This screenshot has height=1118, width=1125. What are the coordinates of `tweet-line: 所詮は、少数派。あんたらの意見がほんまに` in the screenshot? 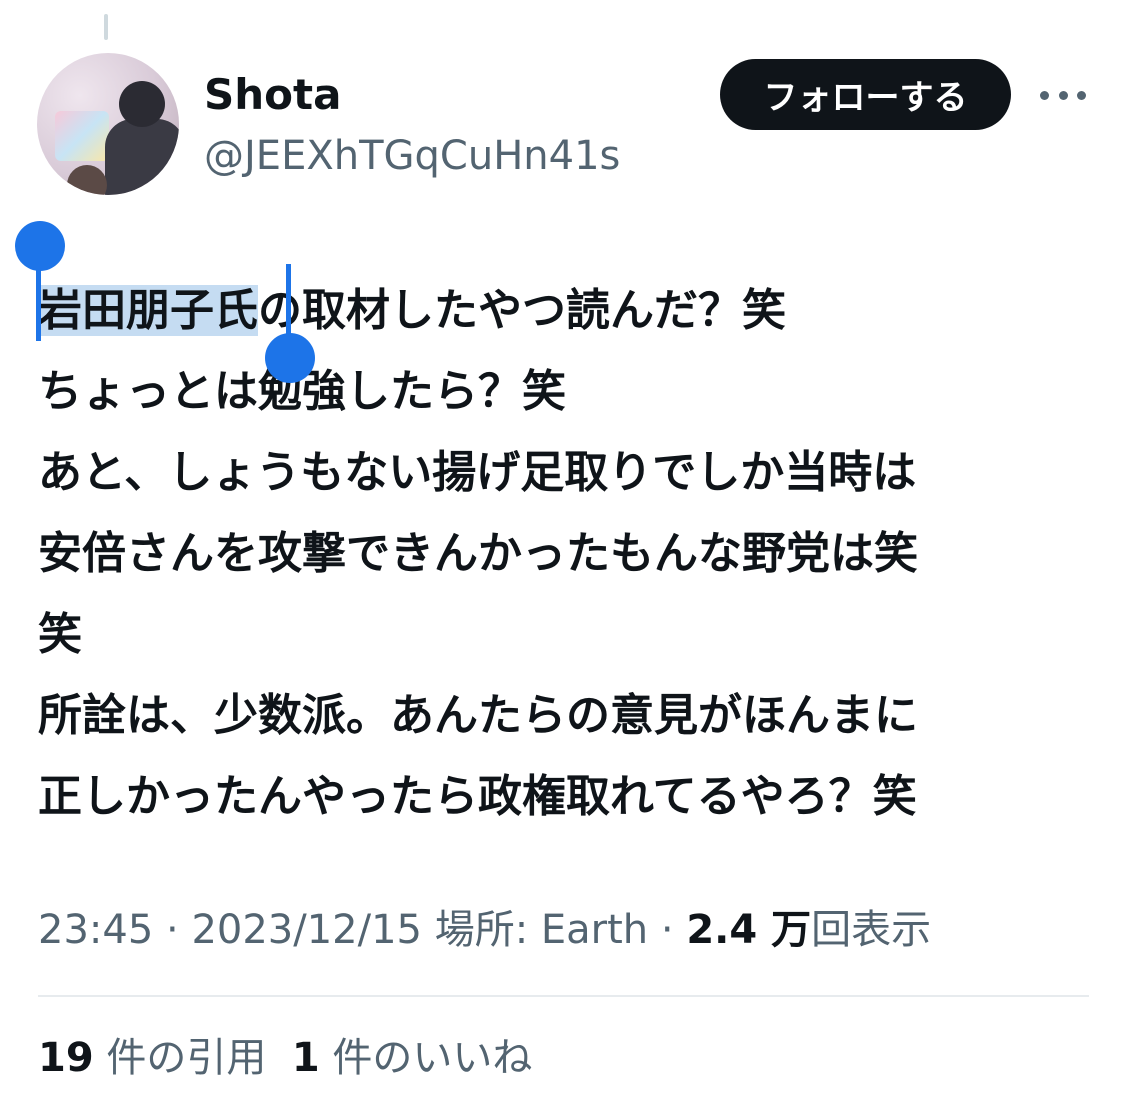 It's located at (478, 715).